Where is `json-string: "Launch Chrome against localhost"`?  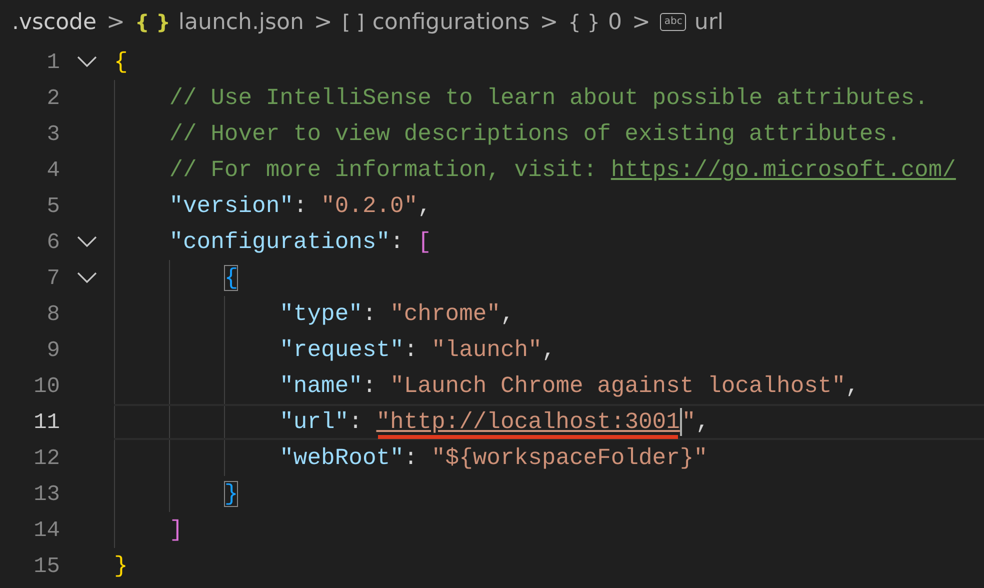
json-string: "Launch Chrome against localhost" is located at coordinates (618, 386).